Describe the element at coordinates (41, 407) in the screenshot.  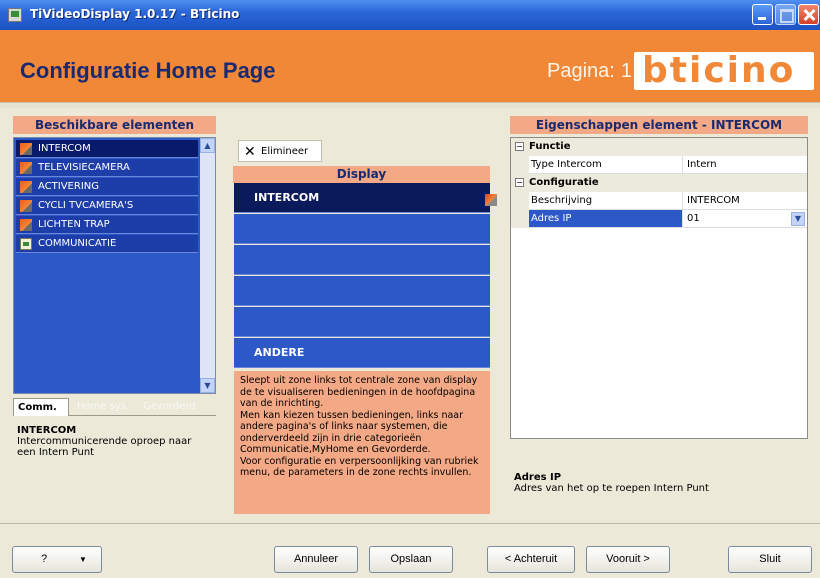
I see `tab-comm: Comm.` at that location.